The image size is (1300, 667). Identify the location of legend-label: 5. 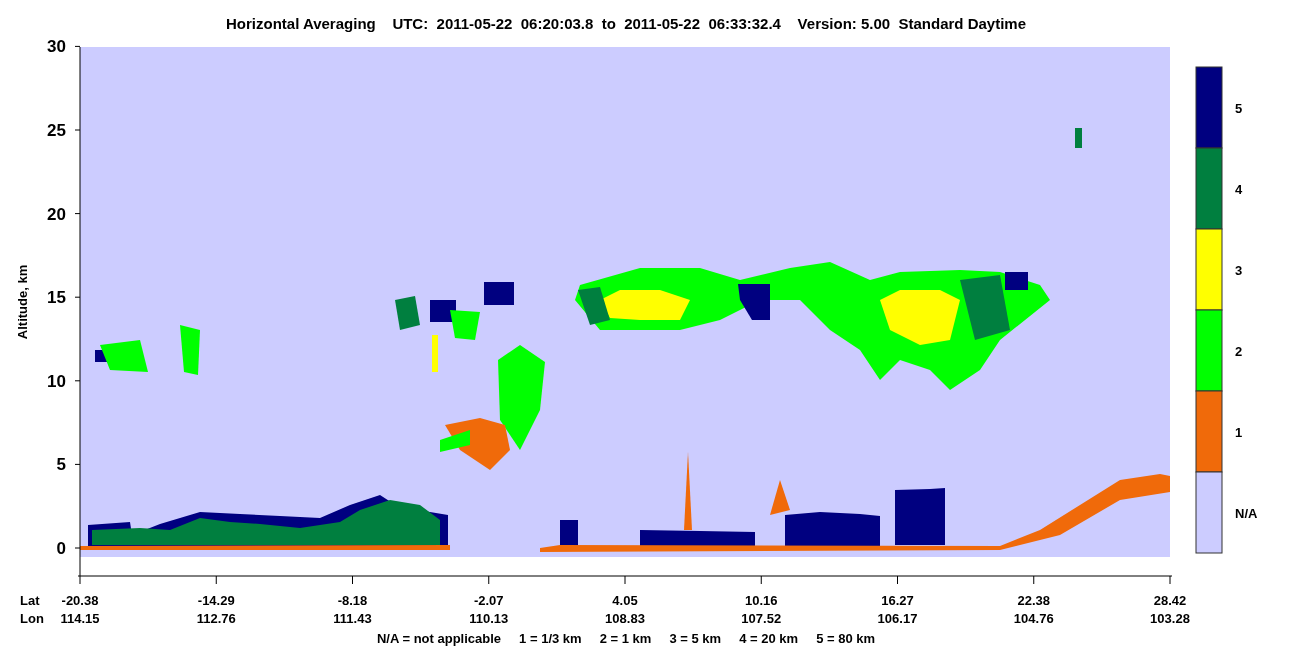
(1239, 108).